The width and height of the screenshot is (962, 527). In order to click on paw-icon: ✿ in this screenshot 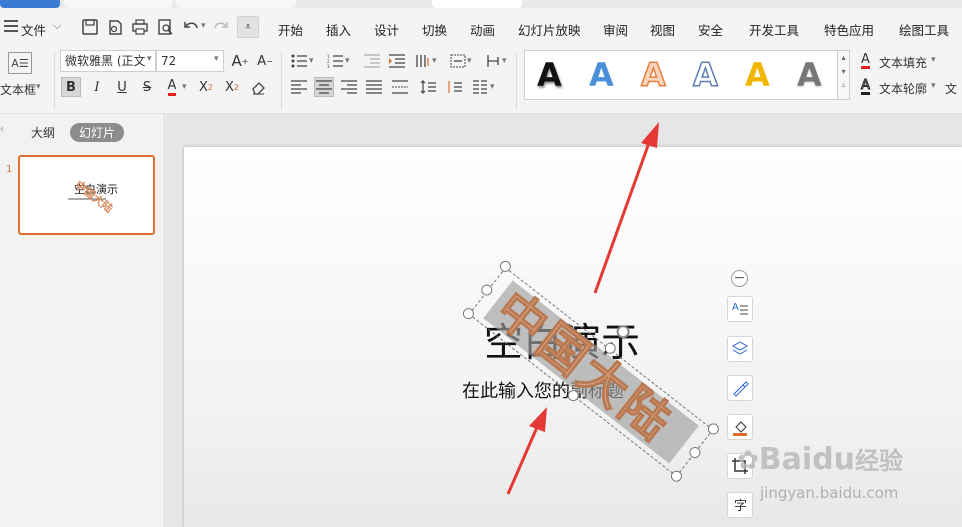, I will do `click(748, 461)`.